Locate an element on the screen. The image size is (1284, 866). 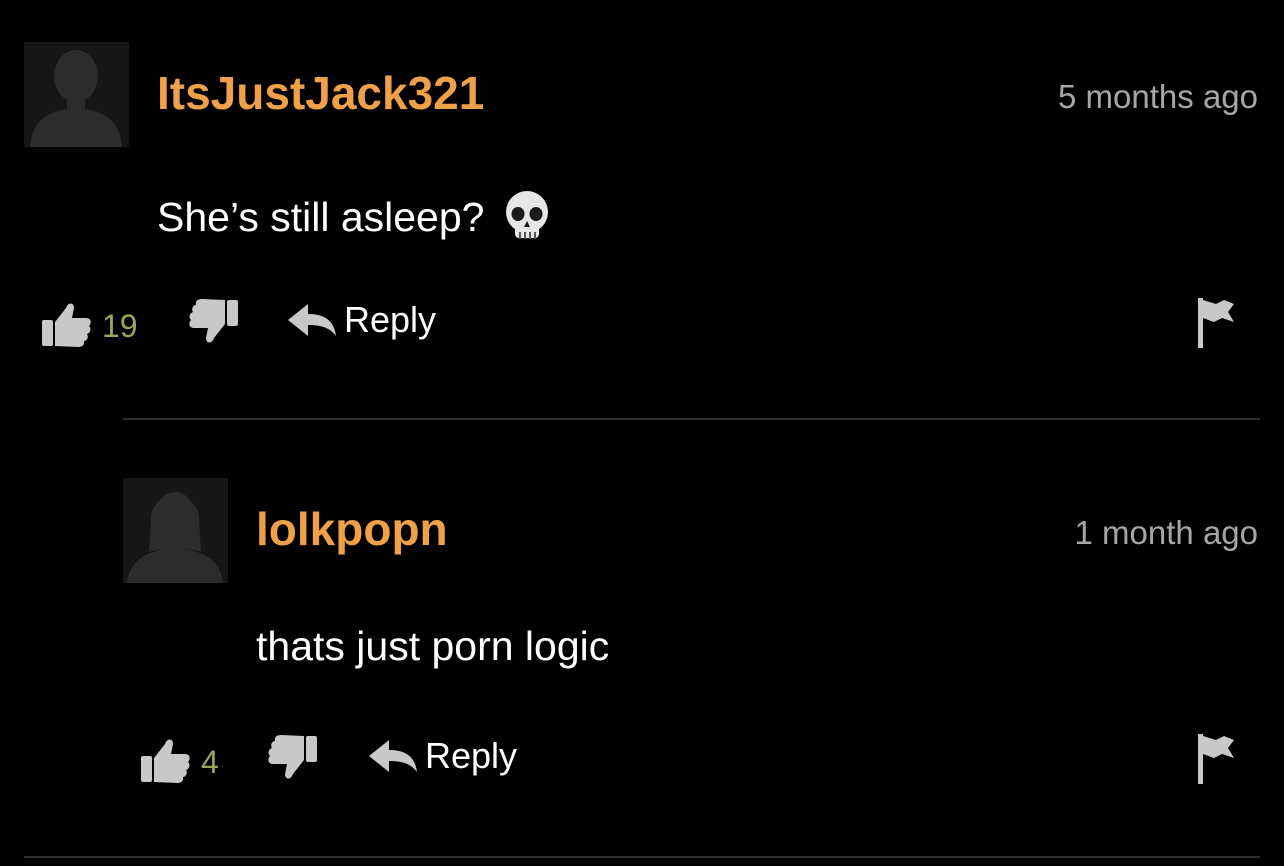
comment-text: She’s still asleep? is located at coordinates (353, 217).